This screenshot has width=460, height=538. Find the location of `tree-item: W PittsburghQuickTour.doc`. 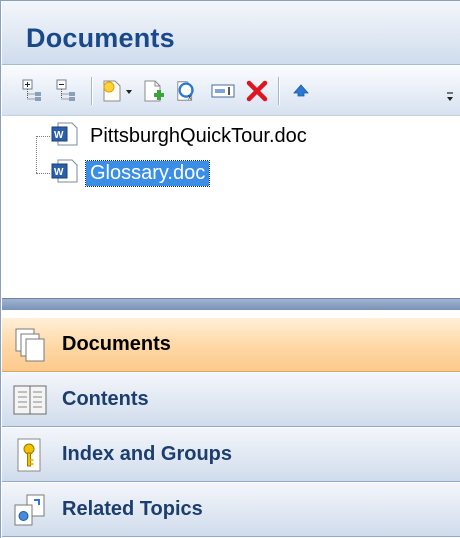

tree-item: W PittsburghQuickTour.doc is located at coordinates (180, 136).